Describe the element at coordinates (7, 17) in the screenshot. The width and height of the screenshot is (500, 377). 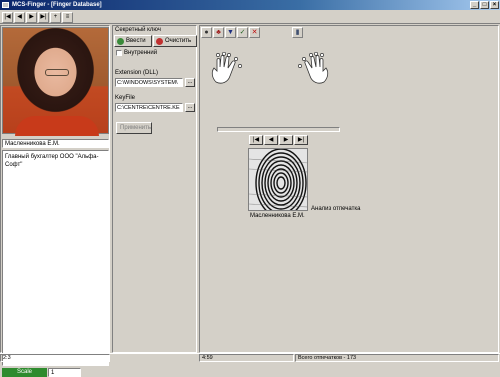
I see `first-record-button: |◀` at that location.